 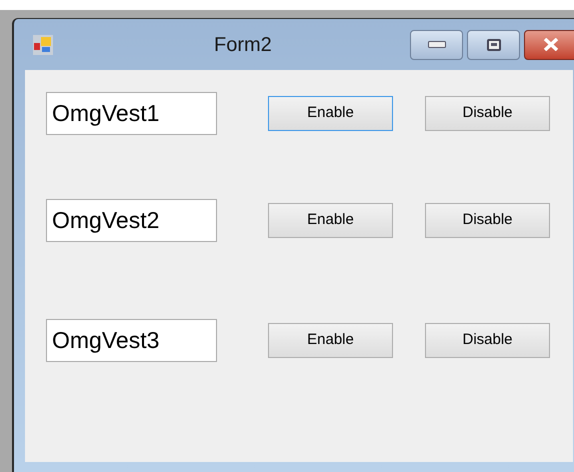 I want to click on close-button, so click(x=549, y=45).